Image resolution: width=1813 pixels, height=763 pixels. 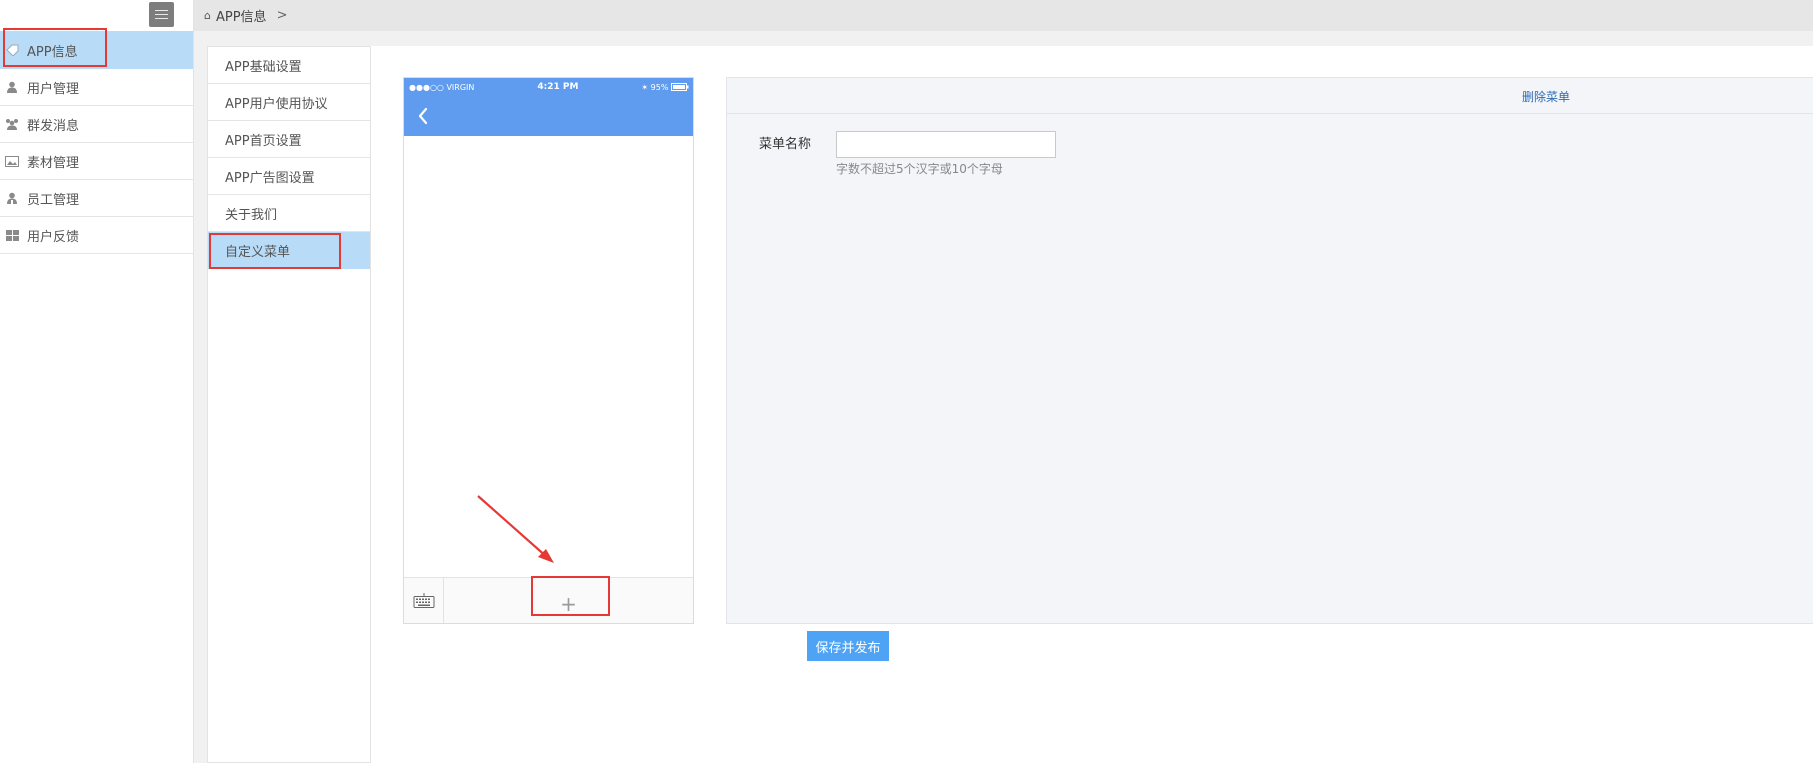 I want to click on home-icon: ⌂, so click(x=207, y=15).